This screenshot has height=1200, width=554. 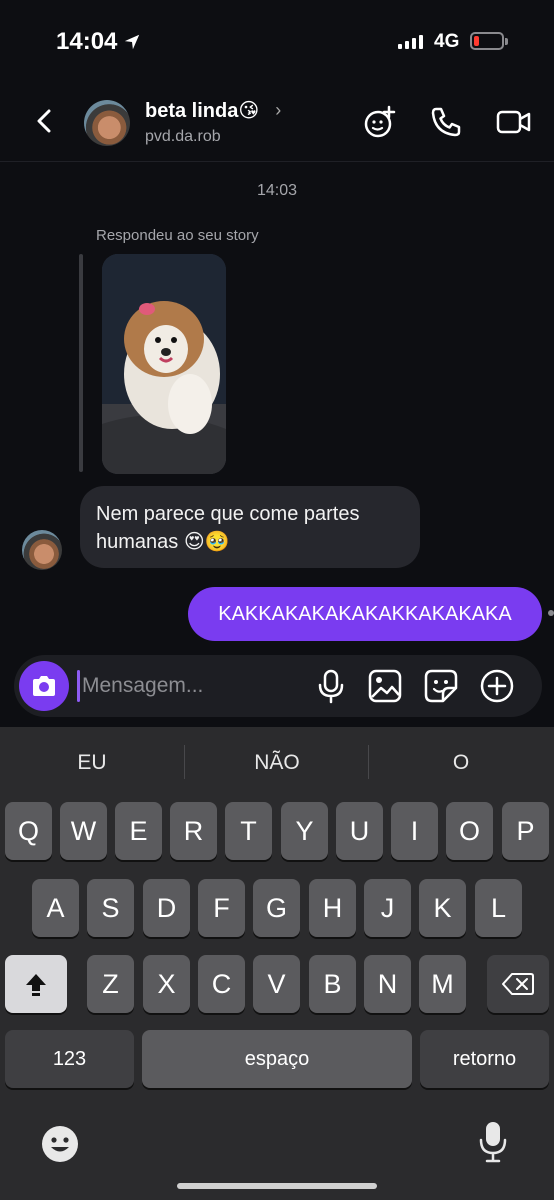 What do you see at coordinates (380, 122) in the screenshot?
I see `add-effects-icon` at bounding box center [380, 122].